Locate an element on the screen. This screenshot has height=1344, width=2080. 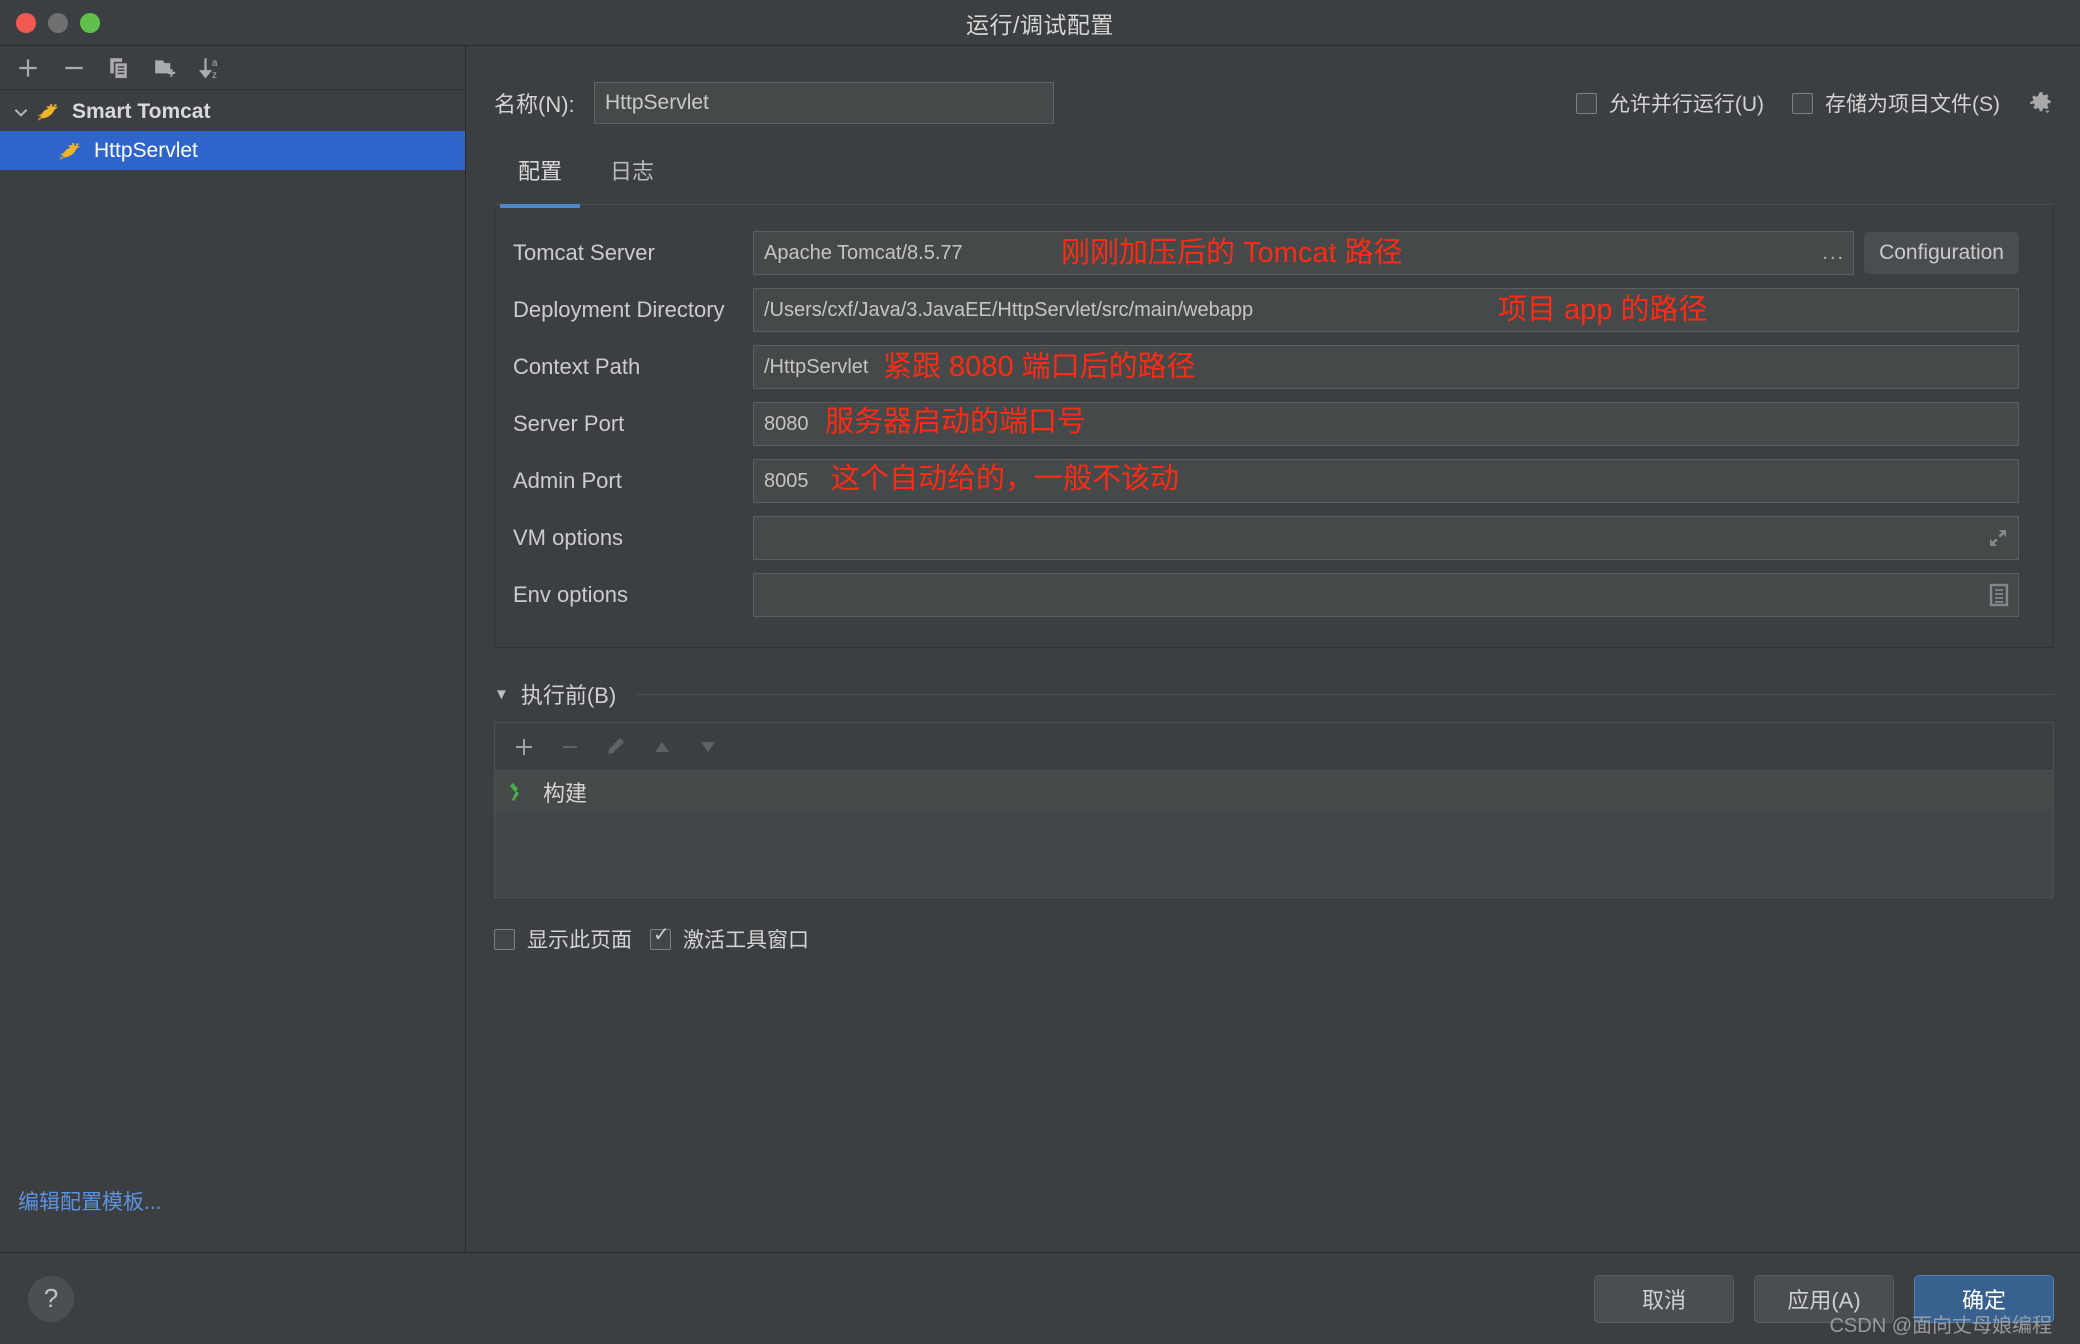
before-launch-task-list: 构建 is located at coordinates (1274, 834).